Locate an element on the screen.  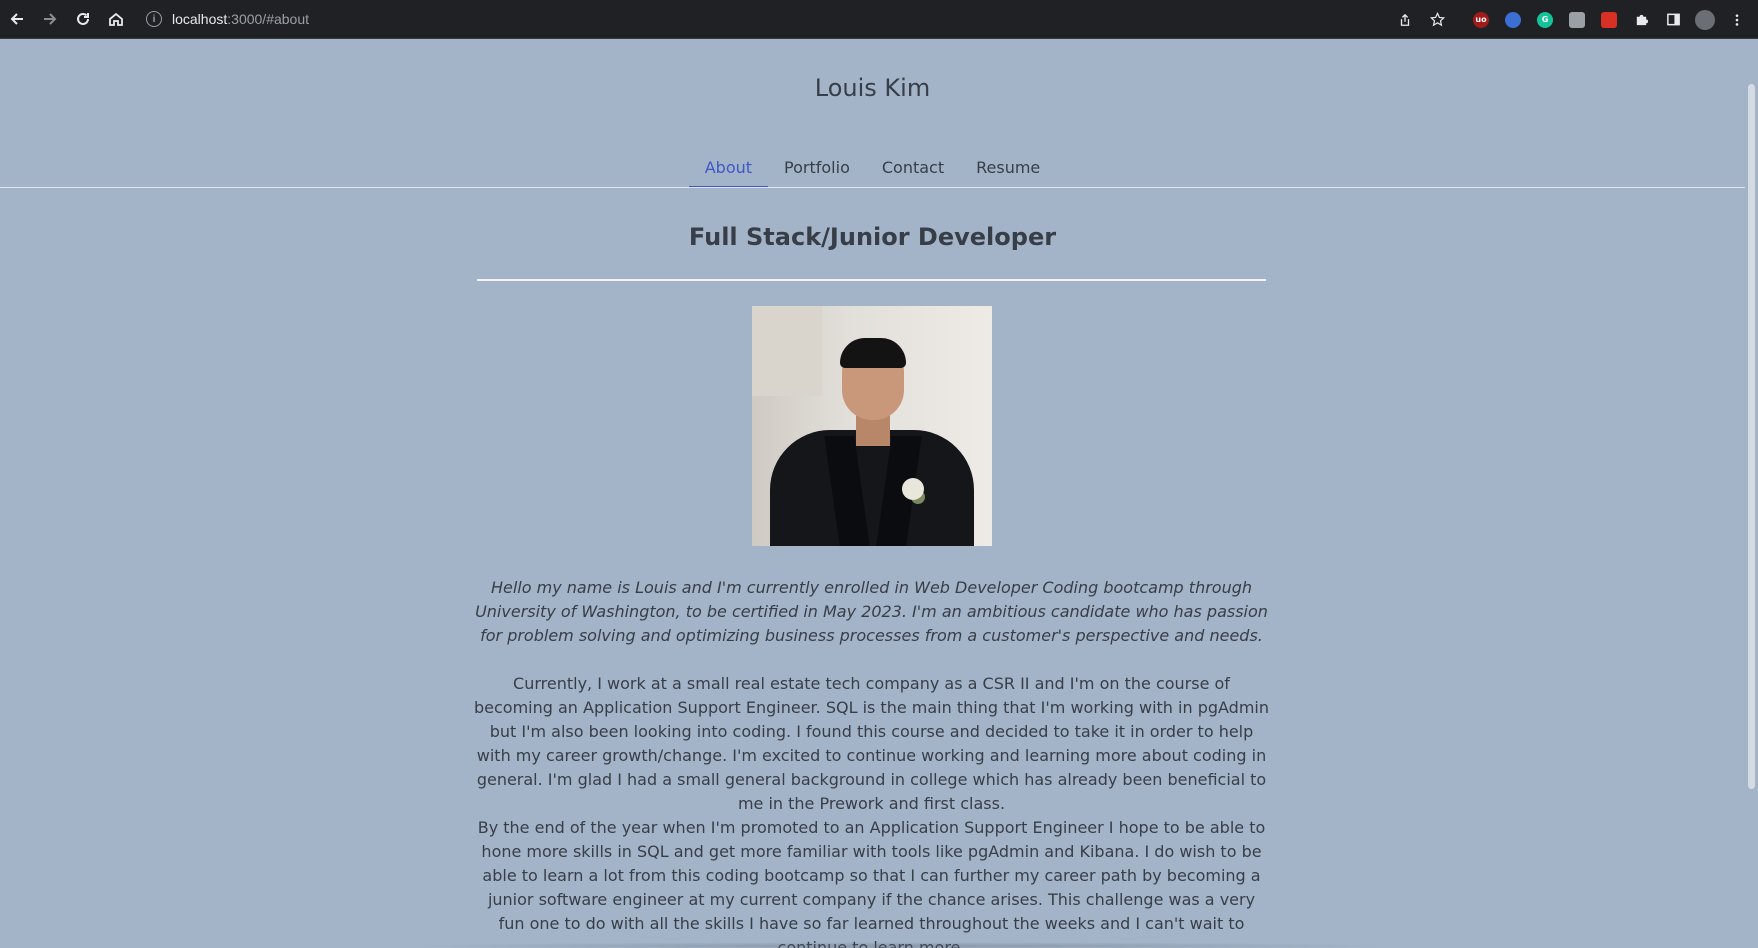
url-path: :3000/#about is located at coordinates (268, 19).